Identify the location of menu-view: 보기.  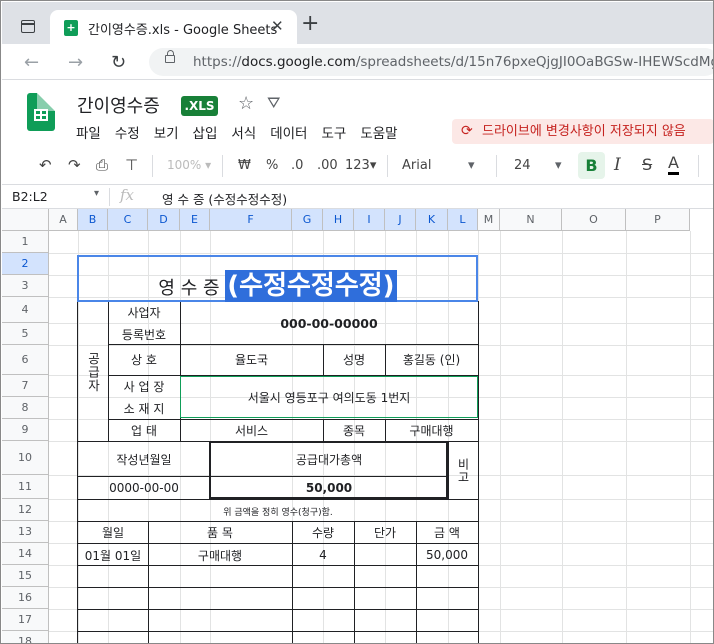
(166, 132).